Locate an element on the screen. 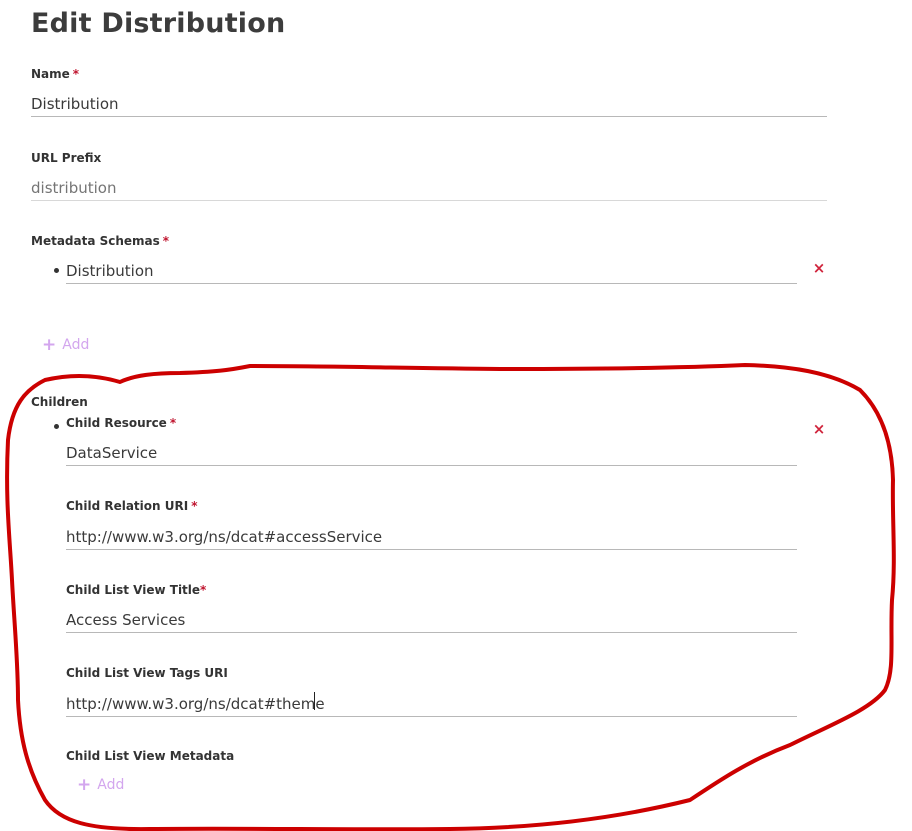  child-relation-uri-label-text: Child Relation URI is located at coordinates (127, 506).